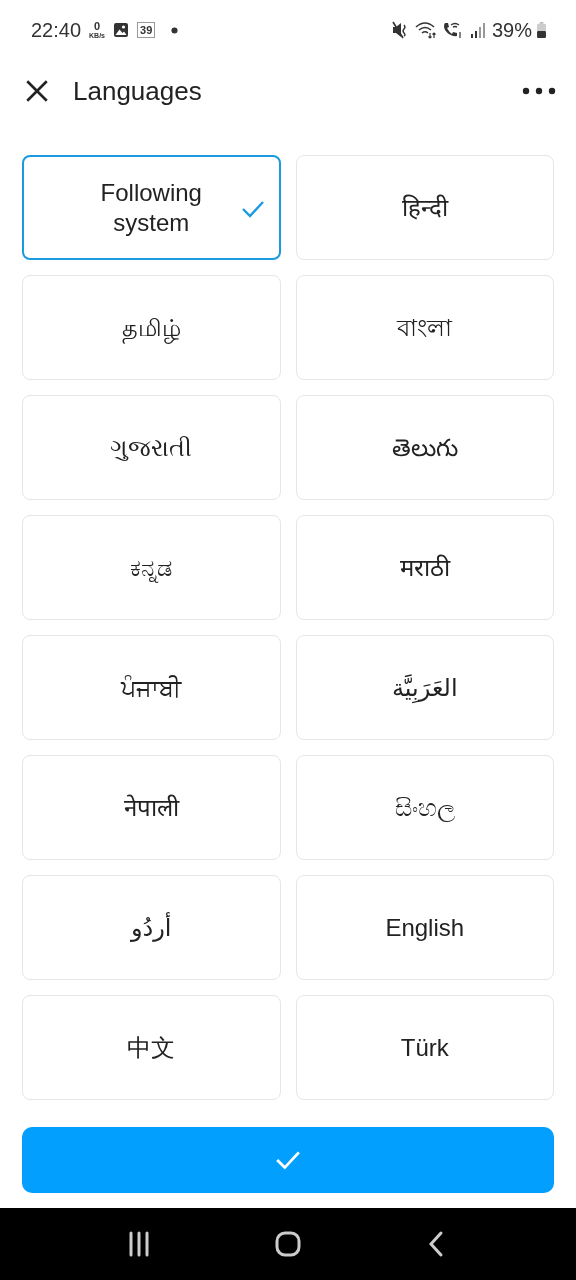  Describe the element at coordinates (151, 927) in the screenshot. I see `language-option: أردُو` at that location.